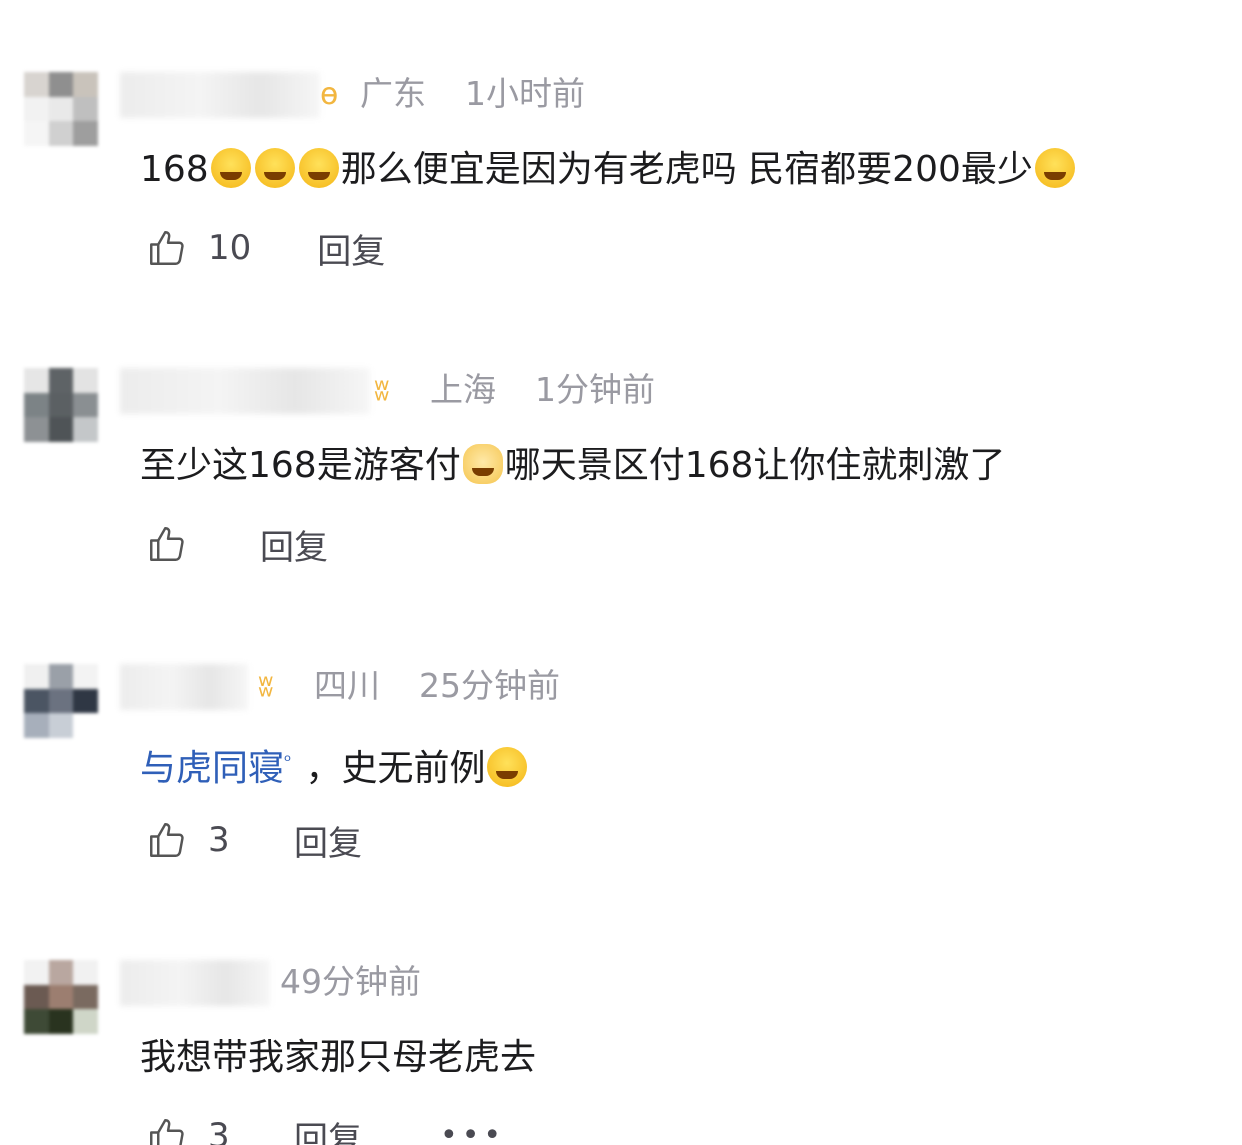 The image size is (1242, 1145). I want to click on like-count: 10, so click(230, 248).